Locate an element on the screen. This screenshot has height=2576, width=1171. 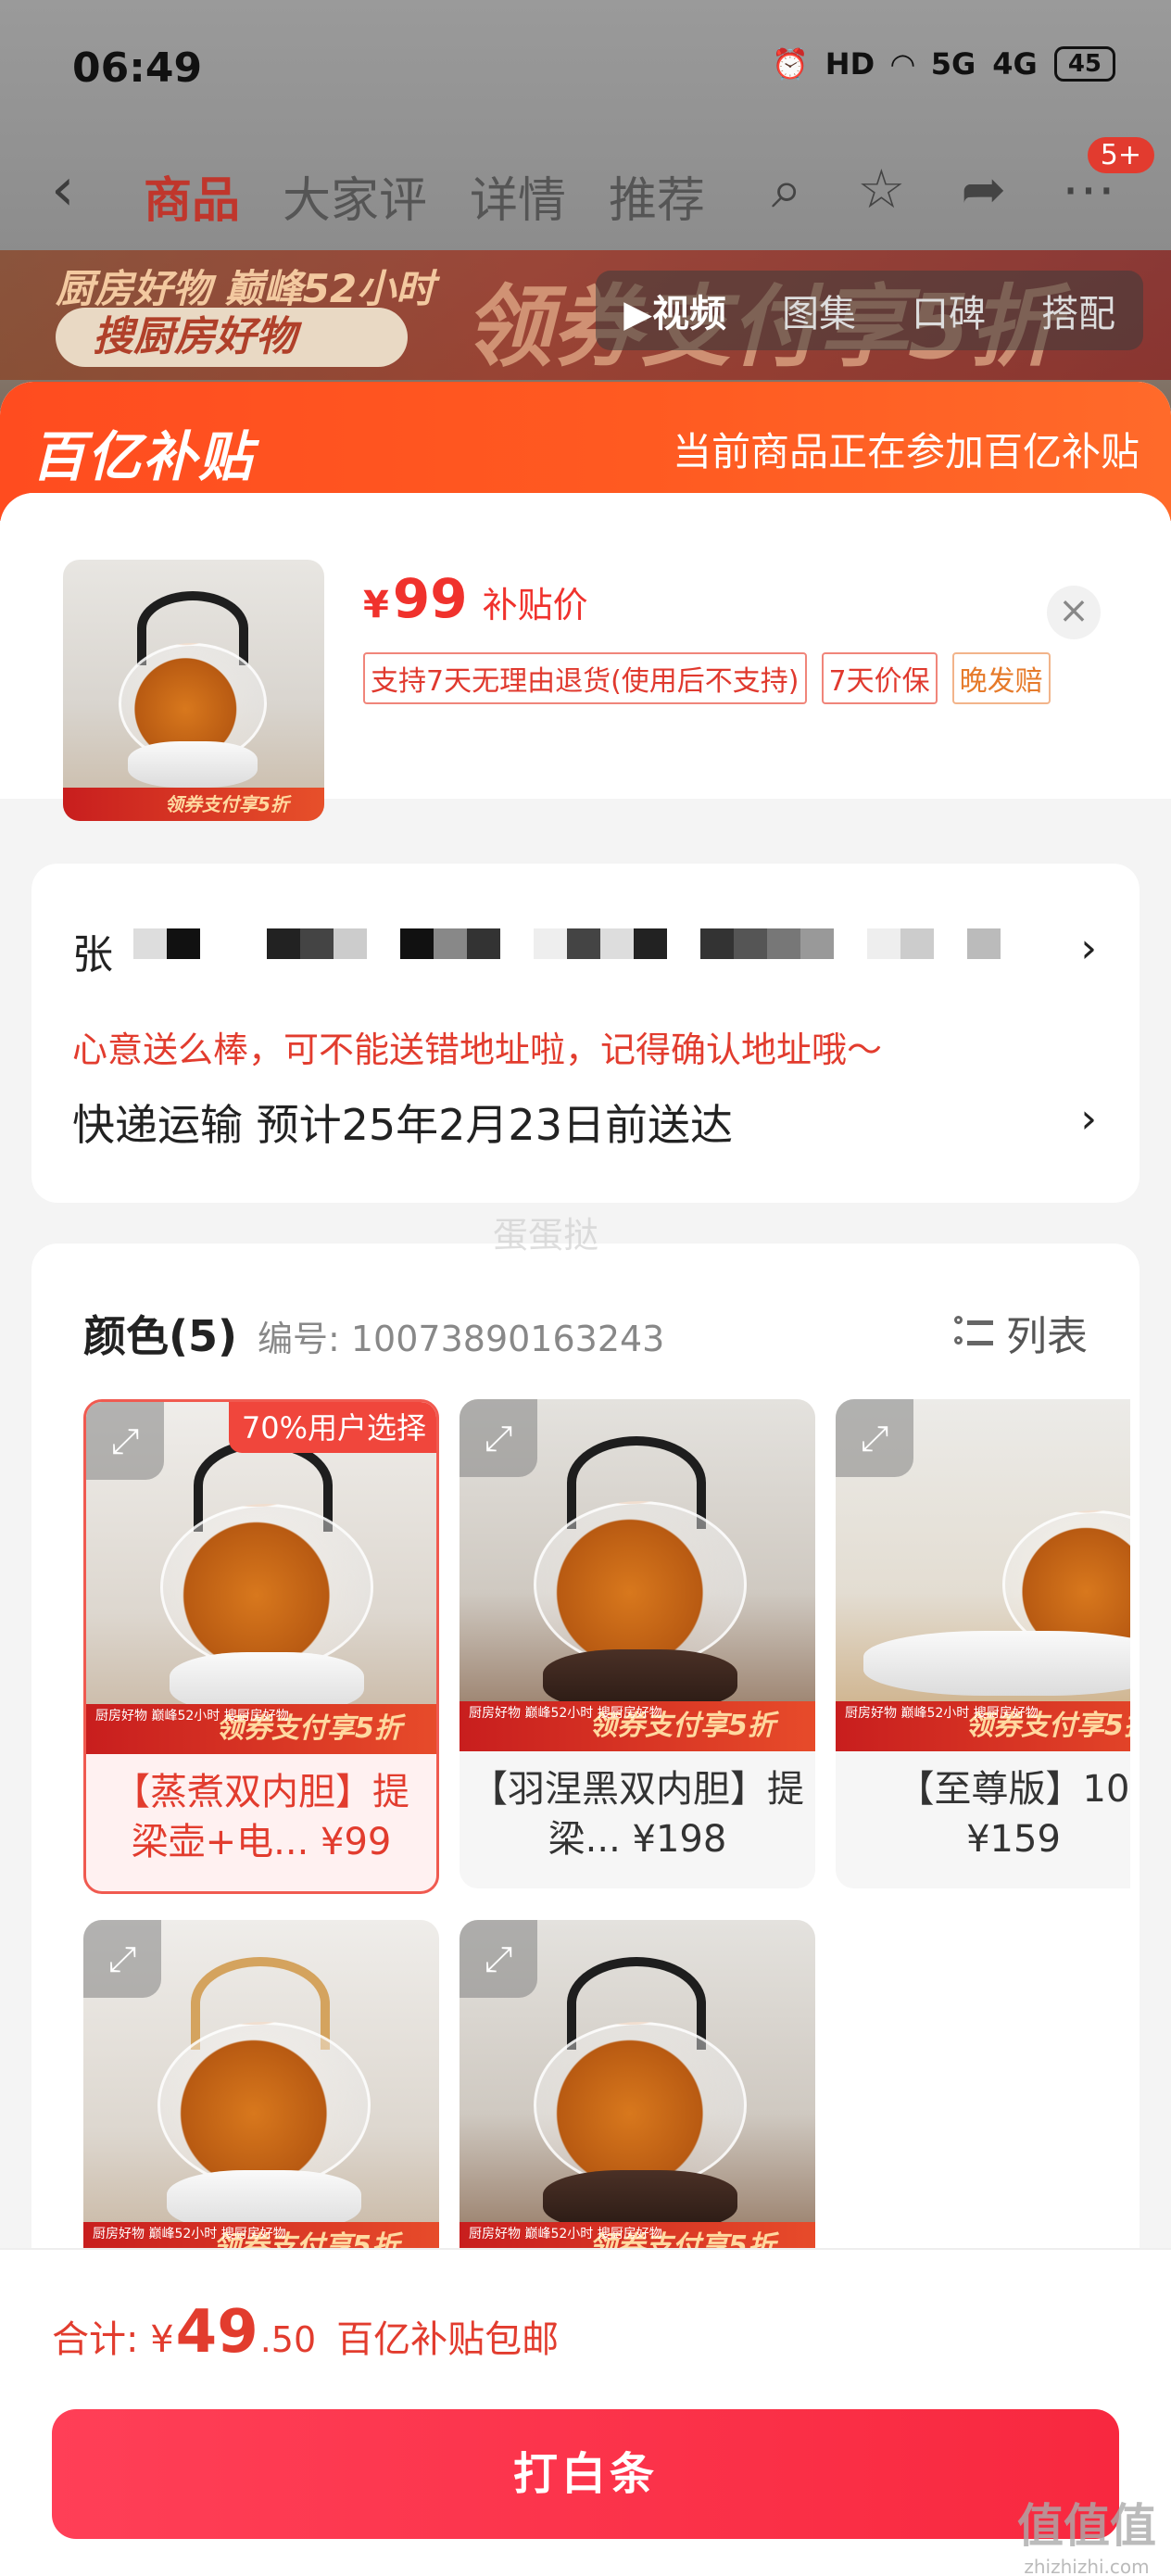
product-nav: ‹ 商品 大家评 详情 推荐 ⌕ ☆ ➦ ⋯ 5+ is located at coordinates (585, 184).